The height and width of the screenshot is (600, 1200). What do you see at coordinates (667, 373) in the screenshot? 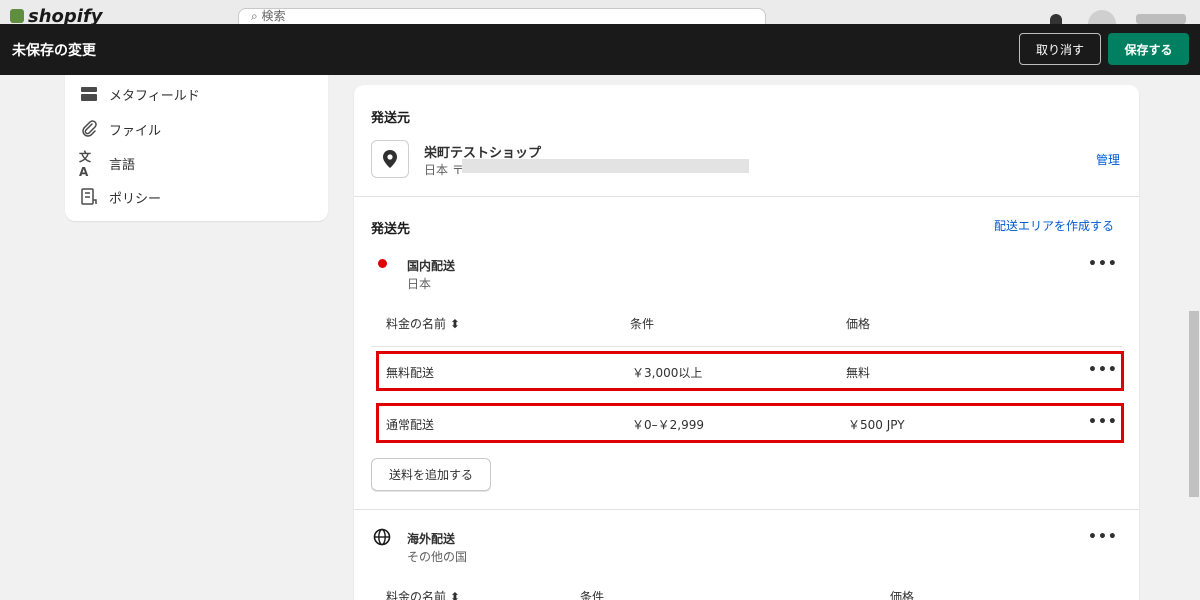
I see `rate-condition-cell: ￥3,000以上` at bounding box center [667, 373].